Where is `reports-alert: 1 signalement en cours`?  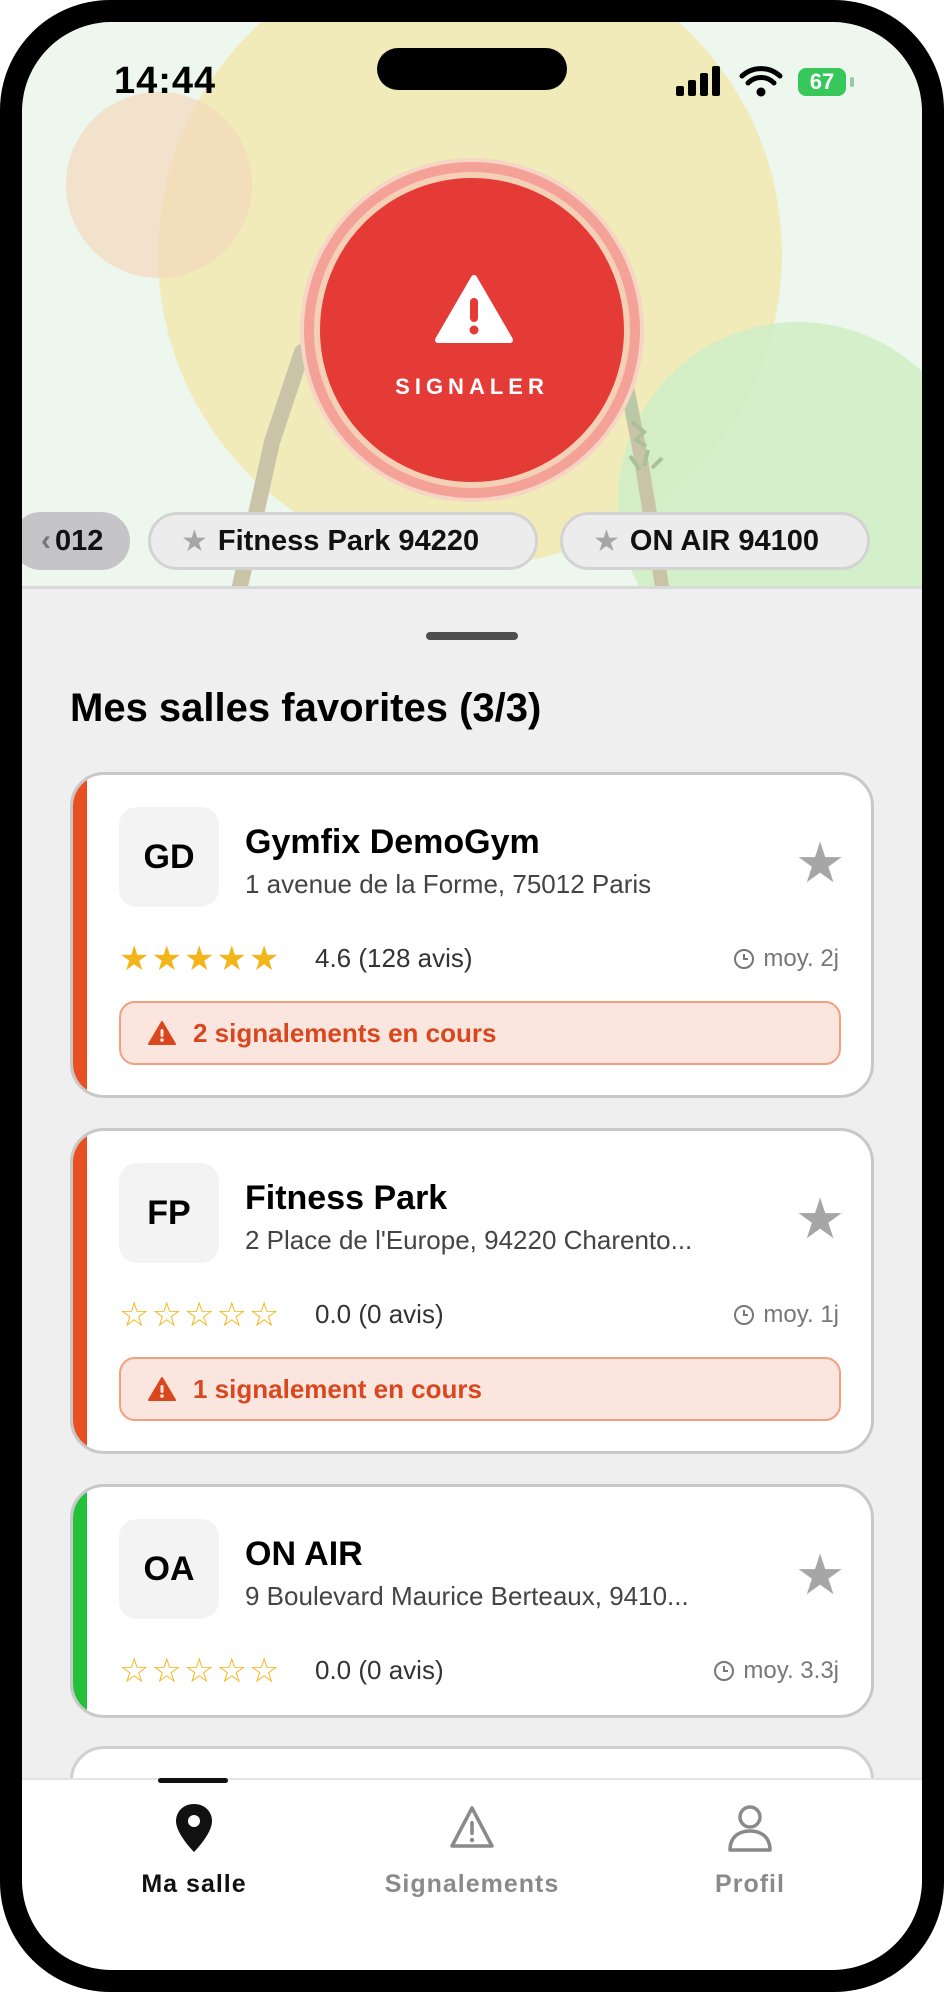
reports-alert: 1 signalement en cours is located at coordinates (480, 1389).